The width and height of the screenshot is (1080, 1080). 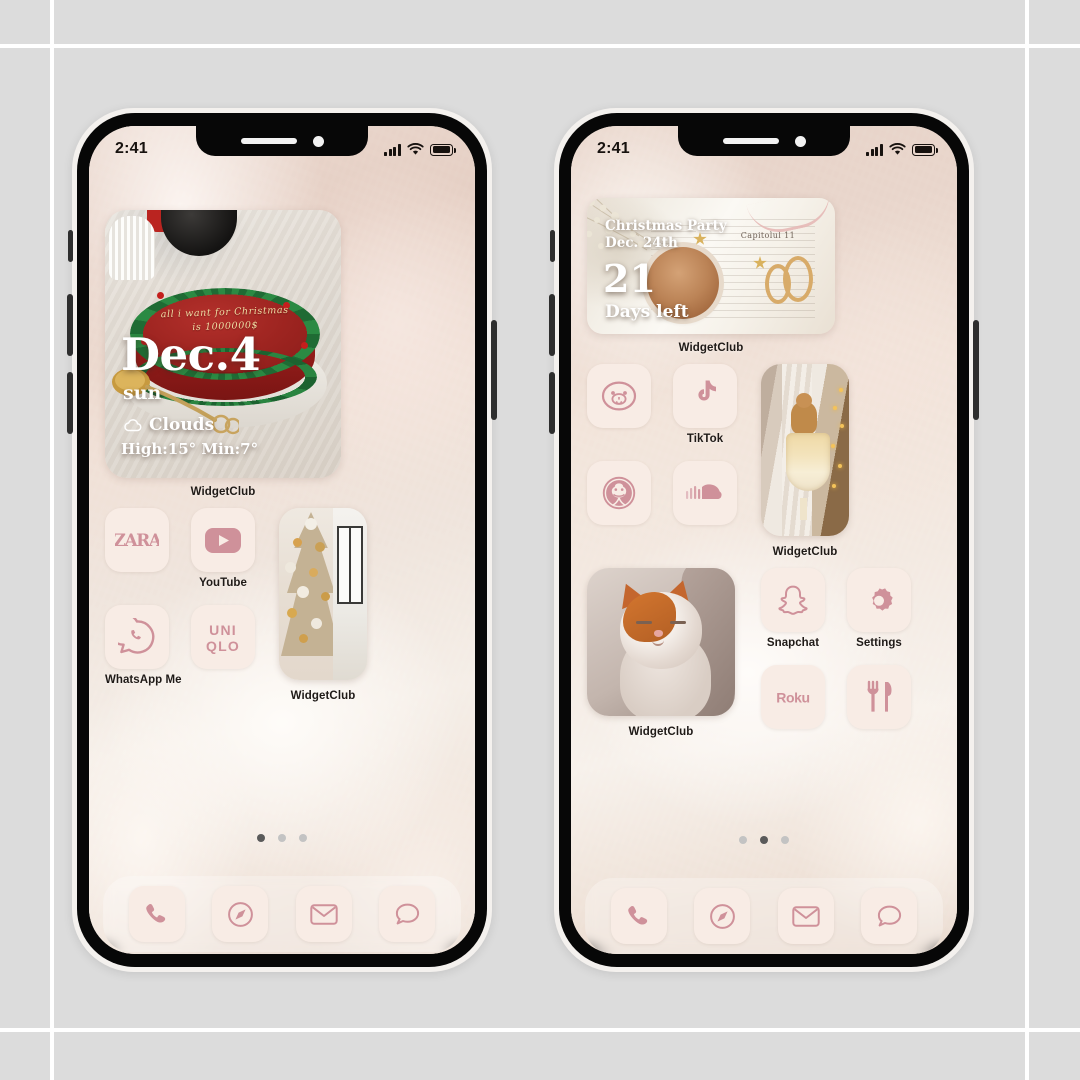 I want to click on app-tile: UNI QLO, so click(x=223, y=637).